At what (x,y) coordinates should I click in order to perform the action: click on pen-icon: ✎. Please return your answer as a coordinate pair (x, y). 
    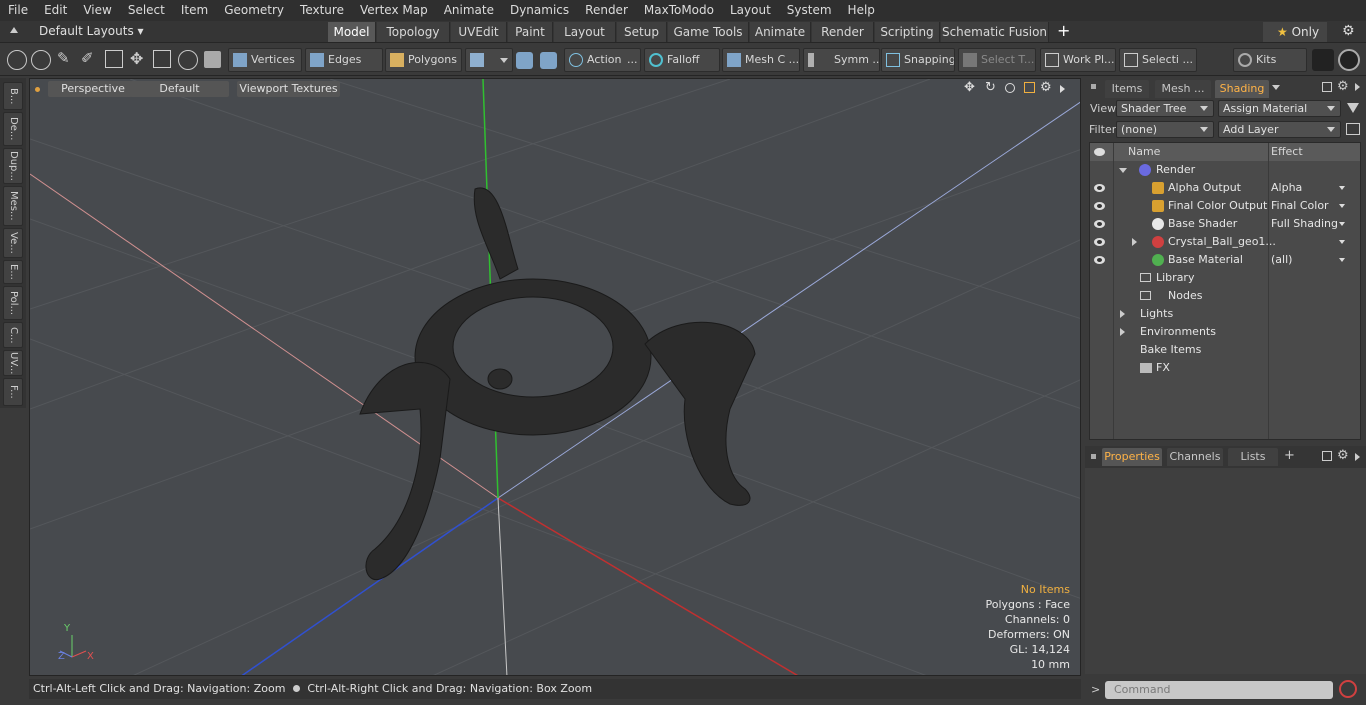
    Looking at the image, I should click on (63, 58).